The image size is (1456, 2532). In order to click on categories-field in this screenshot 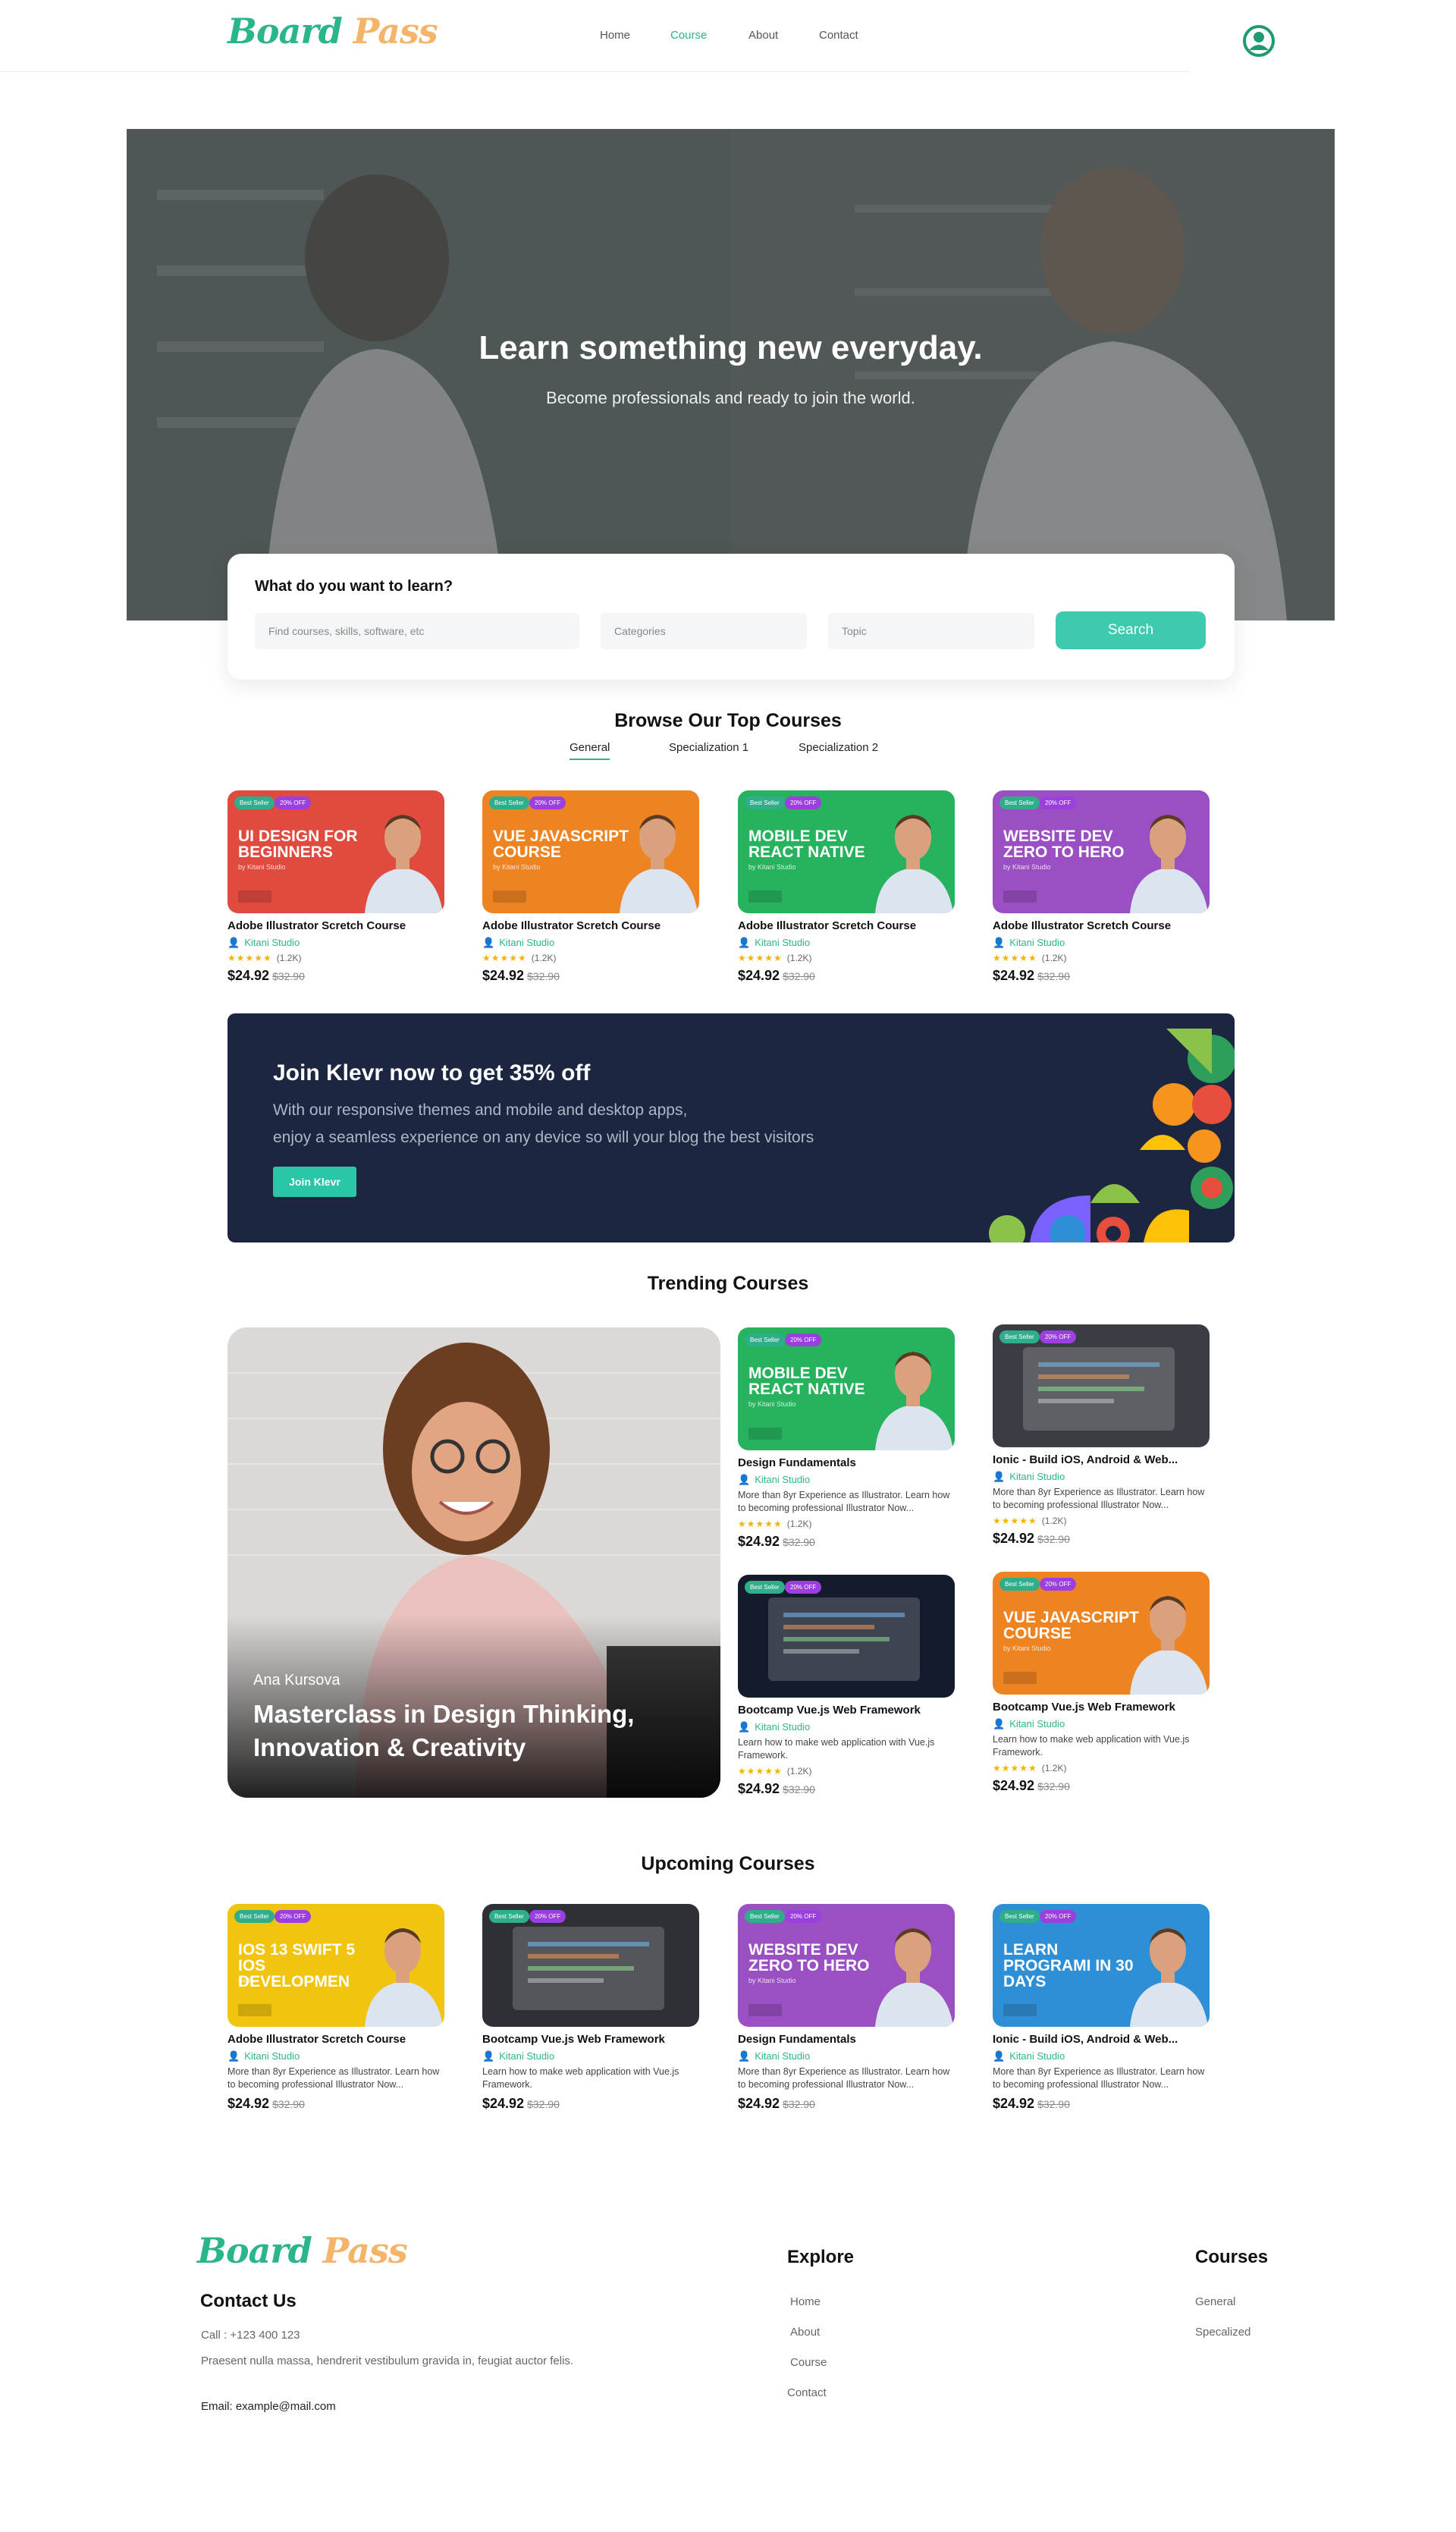, I will do `click(704, 631)`.